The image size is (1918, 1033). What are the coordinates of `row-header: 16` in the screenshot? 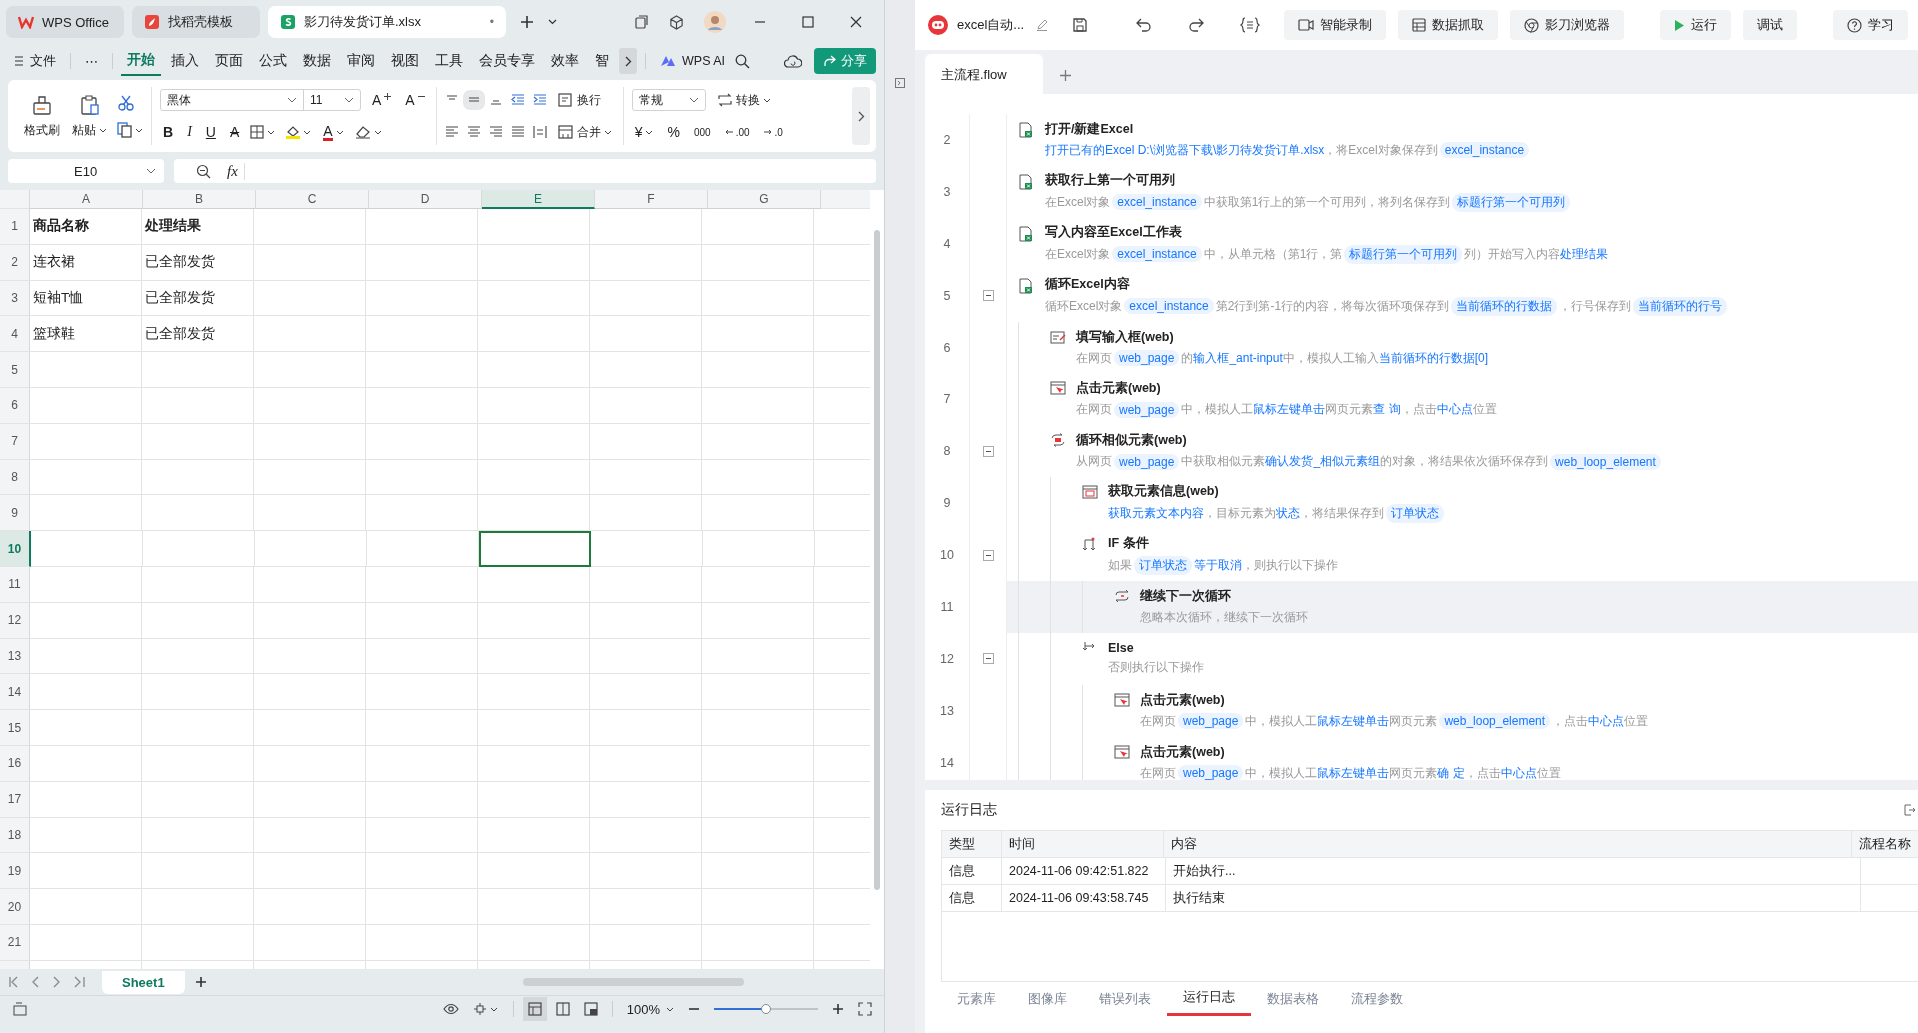 It's located at (15, 763).